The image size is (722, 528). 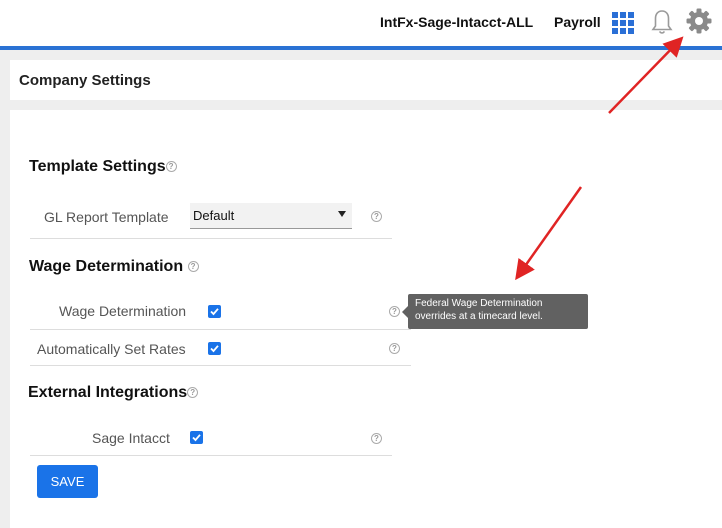 What do you see at coordinates (123, 311) in the screenshot?
I see `wage-determination-label: Wage Determination` at bounding box center [123, 311].